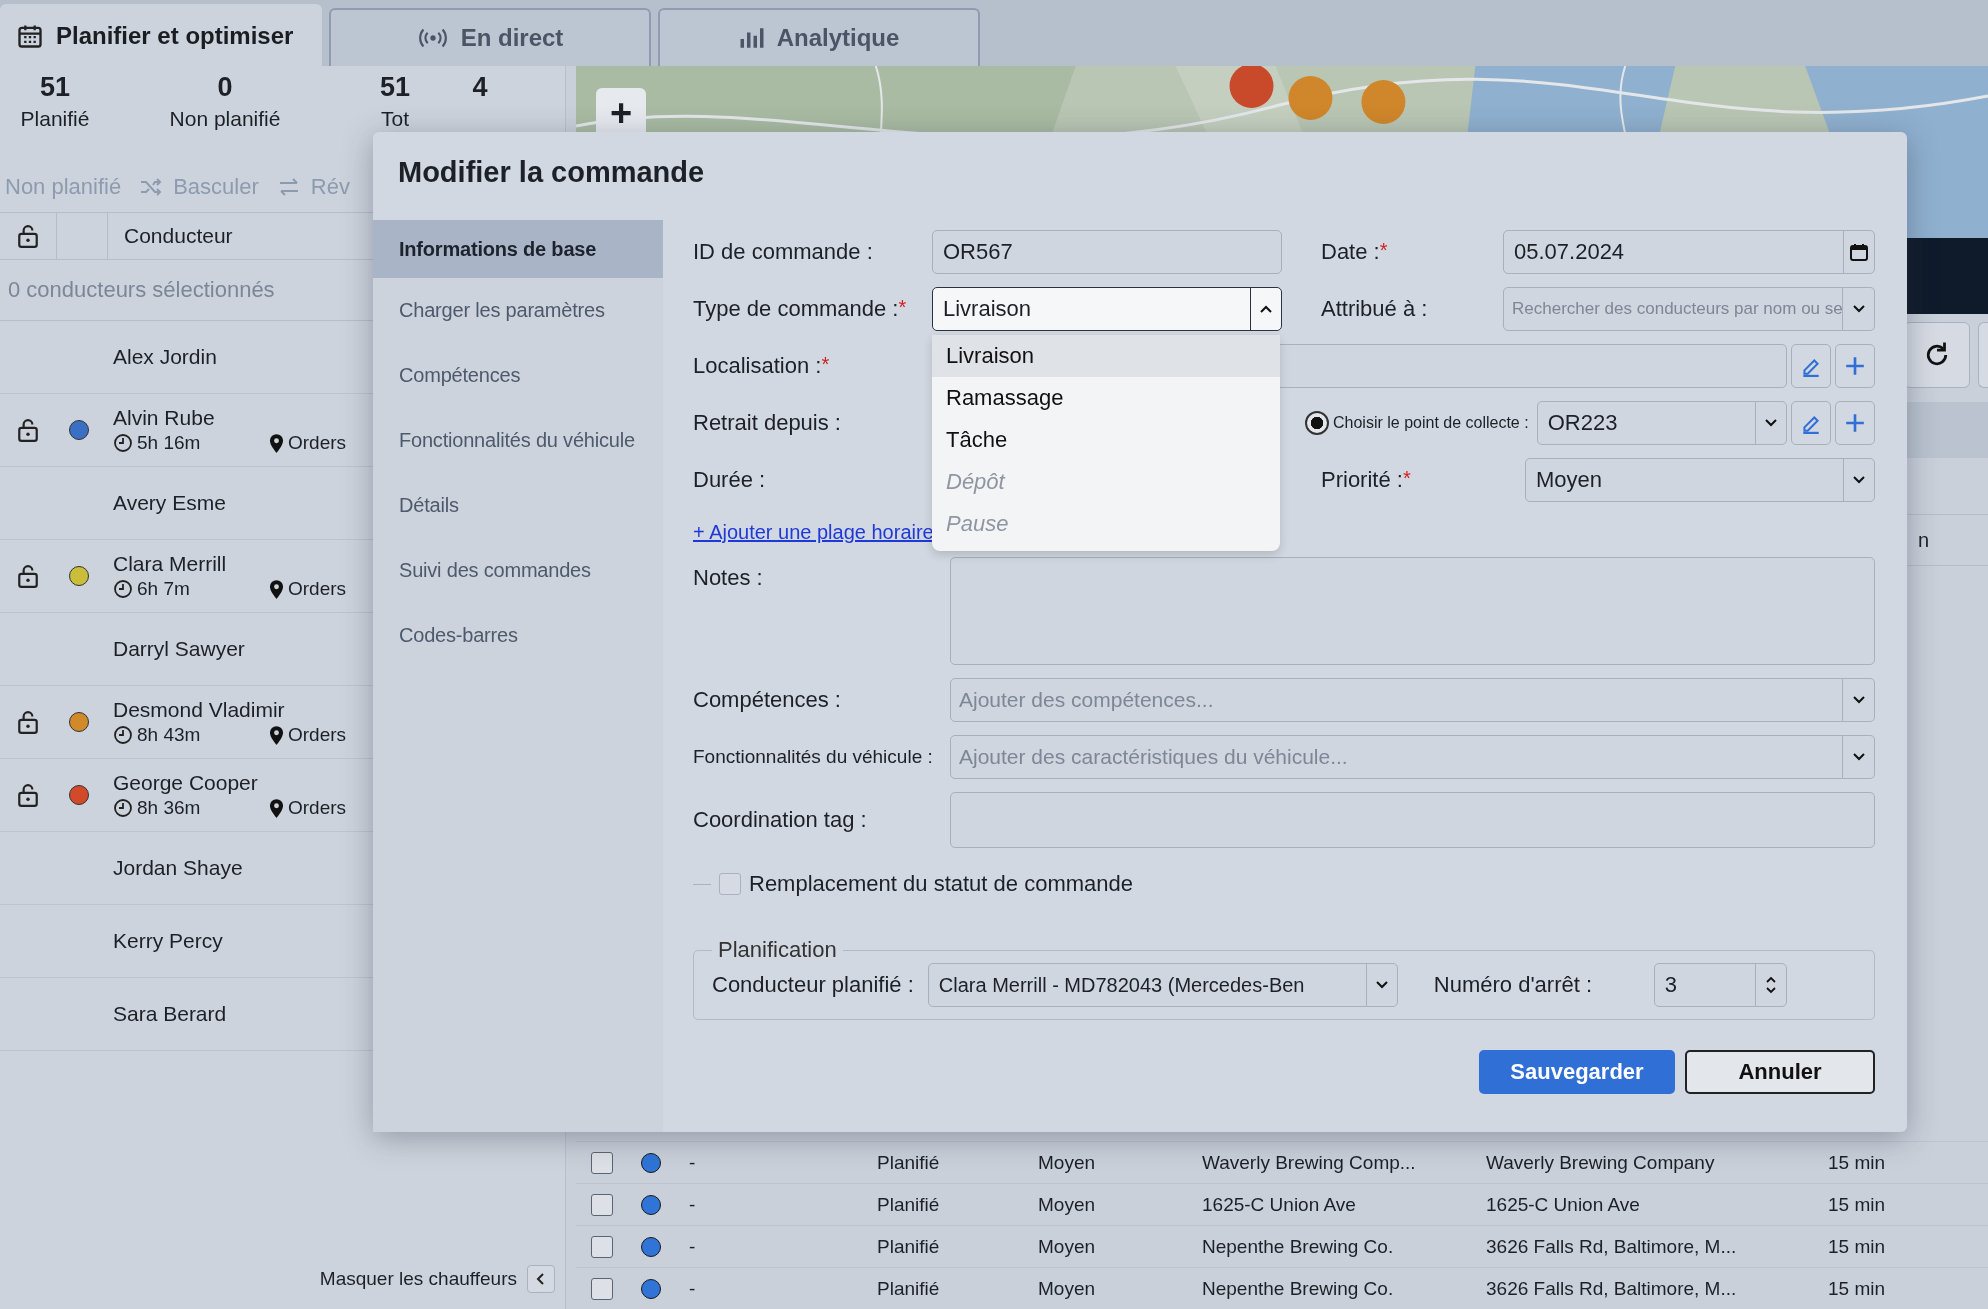 The height and width of the screenshot is (1309, 1988). What do you see at coordinates (169, 503) in the screenshot?
I see `driver-name: Avery Esme` at bounding box center [169, 503].